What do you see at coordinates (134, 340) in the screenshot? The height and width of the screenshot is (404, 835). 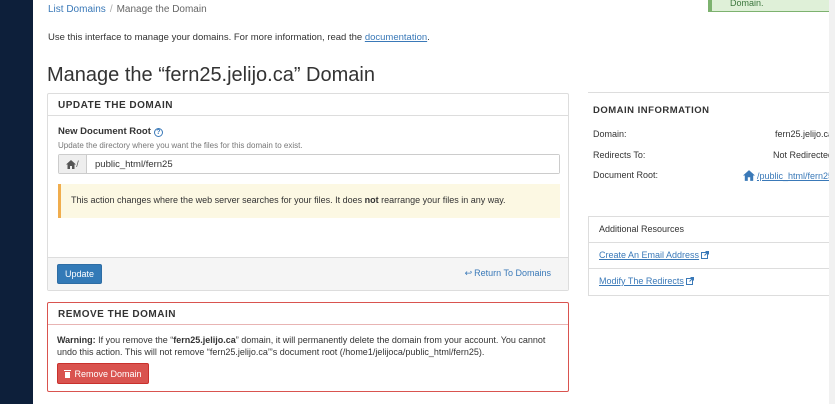 I see `remove-text-1: If you remove the “` at bounding box center [134, 340].